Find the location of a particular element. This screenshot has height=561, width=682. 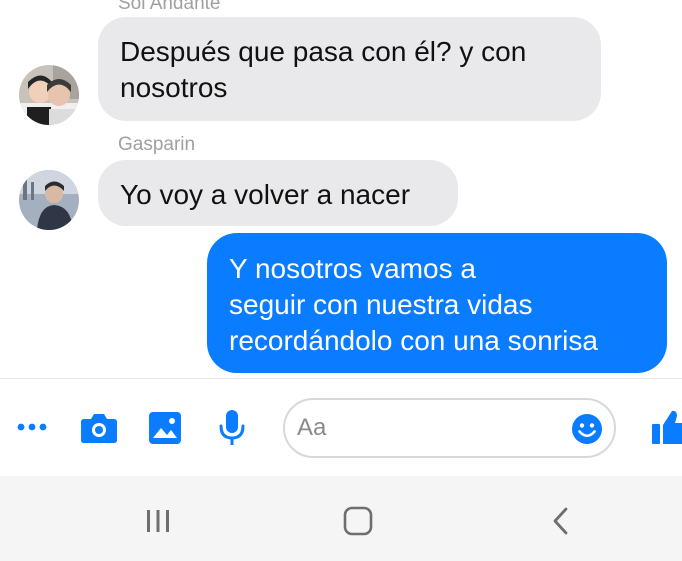

recent-apps-icon is located at coordinates (158, 523).